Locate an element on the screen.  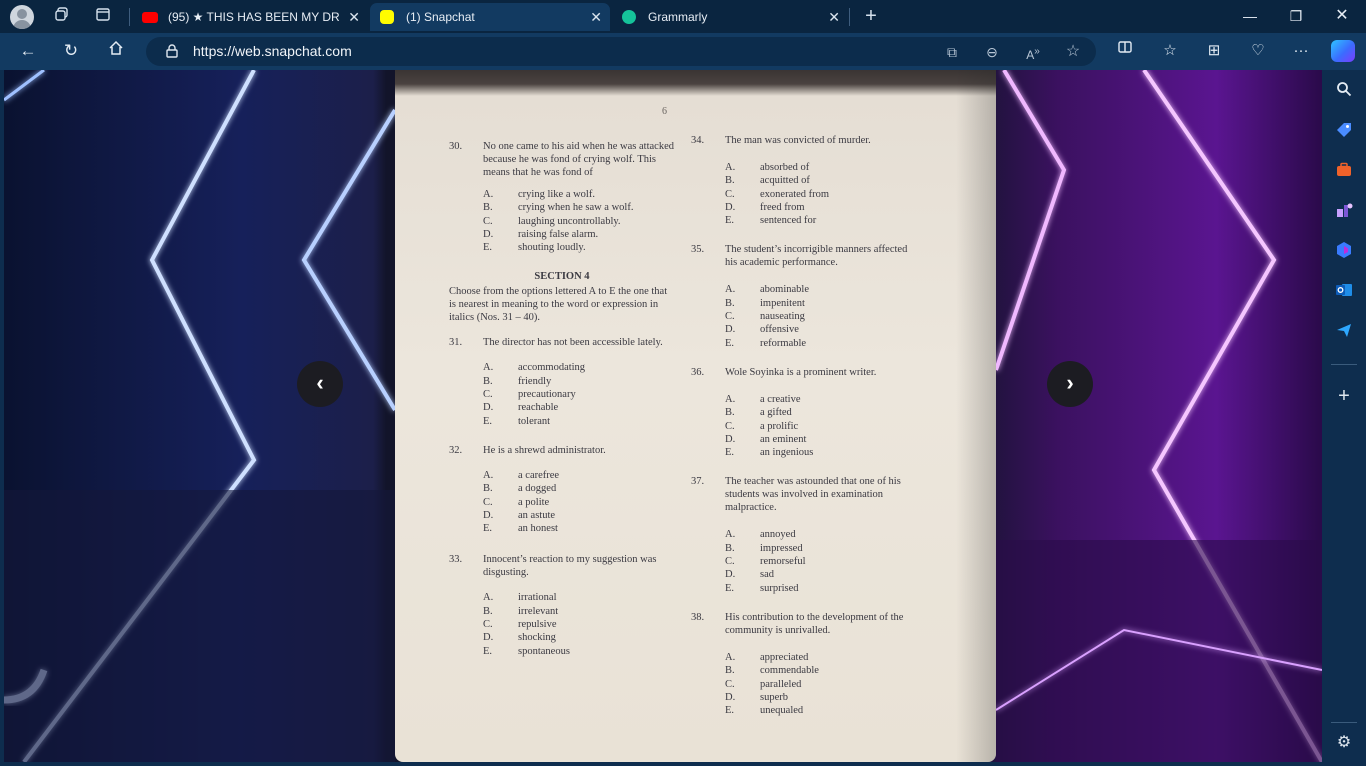
zoom-out-icon: ⊖ is located at coordinates (992, 52).